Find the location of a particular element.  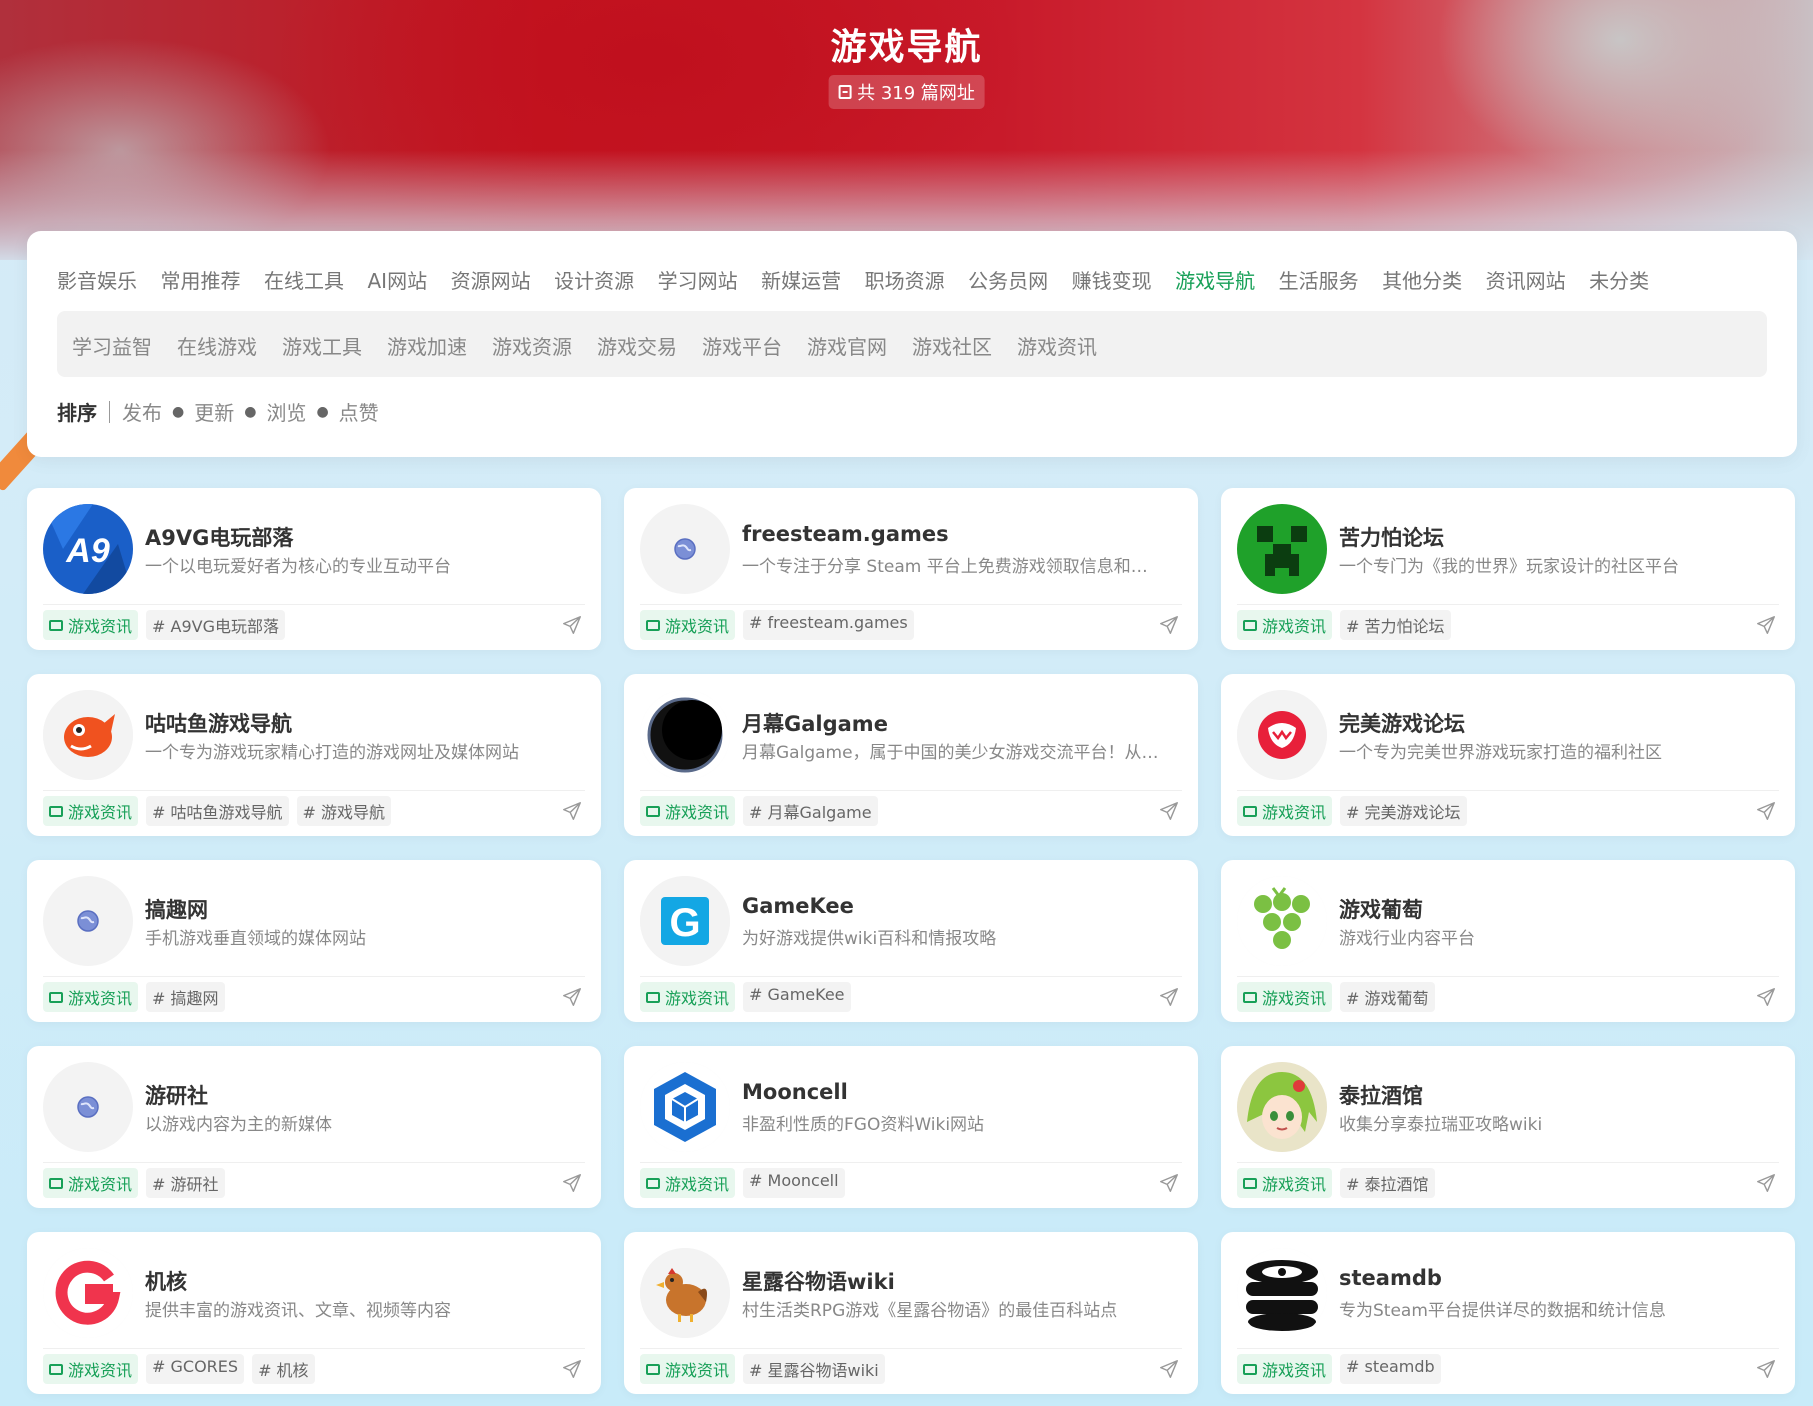

category-tab: 赚钱变现 is located at coordinates (1112, 279).